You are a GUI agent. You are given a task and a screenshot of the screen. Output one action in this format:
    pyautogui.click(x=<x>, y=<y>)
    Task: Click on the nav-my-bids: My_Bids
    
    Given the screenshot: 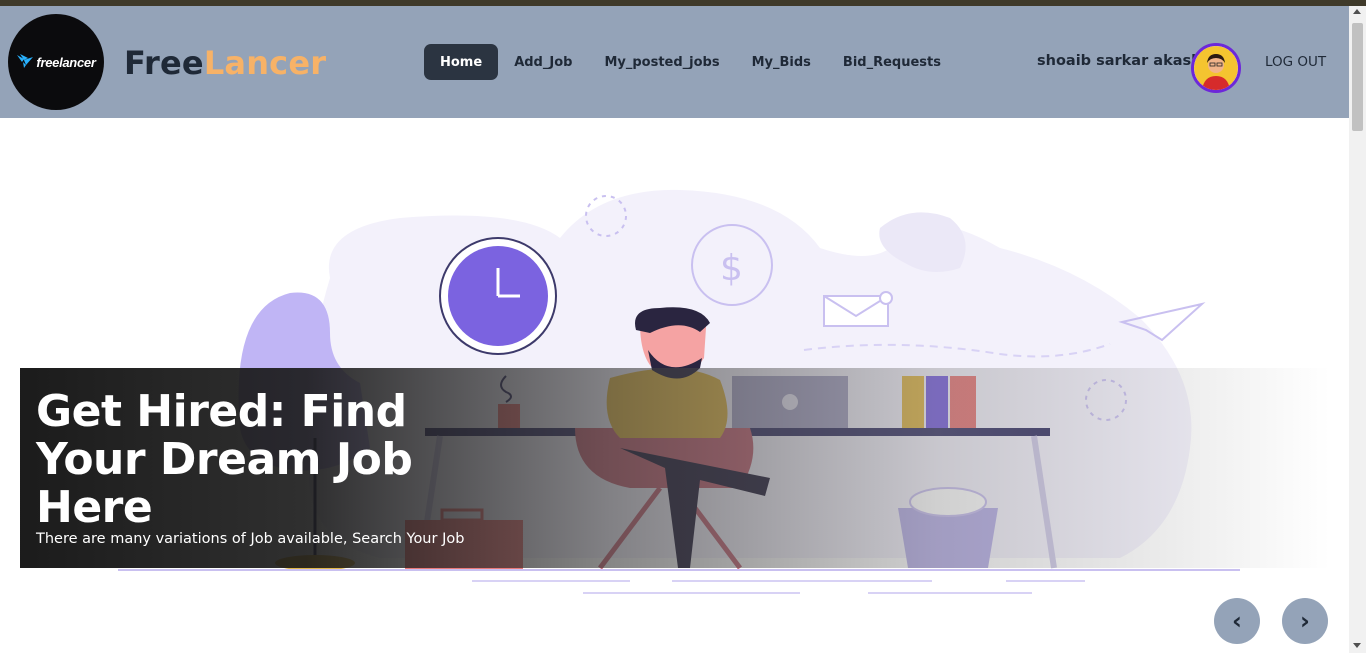 What is the action you would take?
    pyautogui.click(x=781, y=62)
    